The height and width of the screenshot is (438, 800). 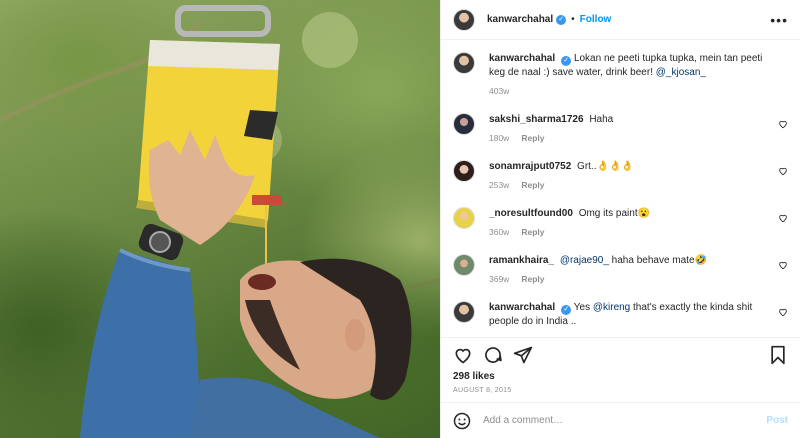 What do you see at coordinates (605, 166) in the screenshot?
I see `comment-text: Grt..👌👌👌` at bounding box center [605, 166].